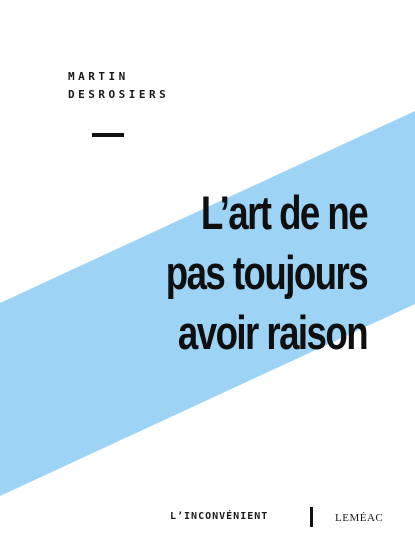  What do you see at coordinates (359, 518) in the screenshot?
I see `publisher-name: LEMÉAC` at bounding box center [359, 518].